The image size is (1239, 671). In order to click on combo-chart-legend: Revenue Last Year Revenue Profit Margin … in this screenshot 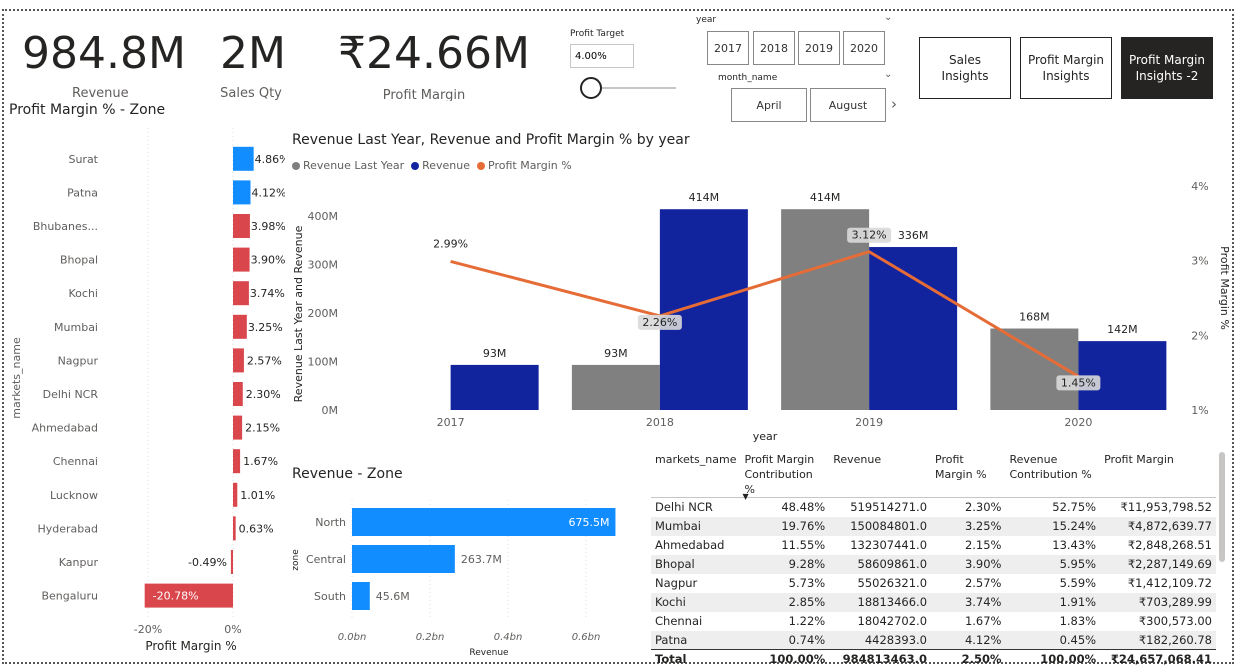, I will do `click(432, 165)`.